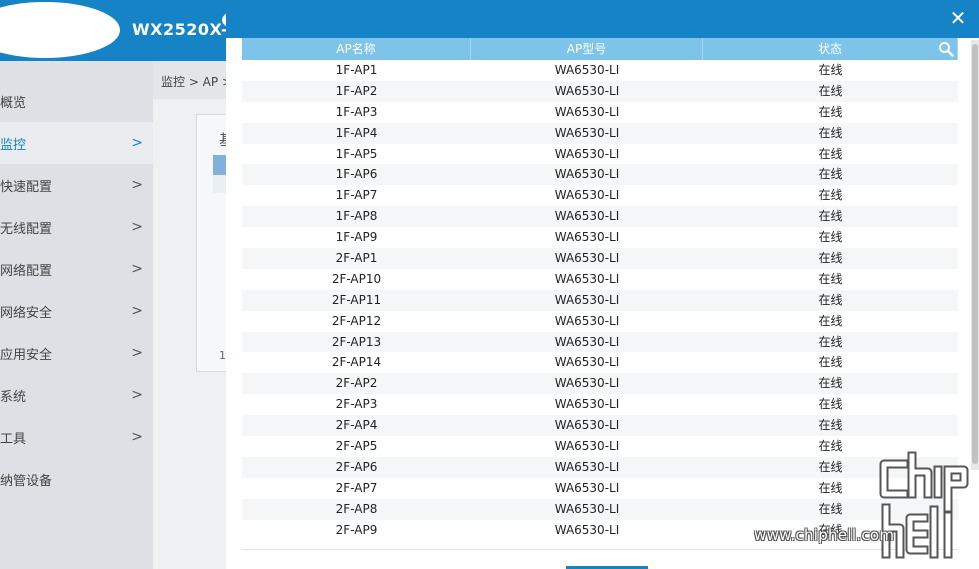 The height and width of the screenshot is (569, 979). What do you see at coordinates (356, 341) in the screenshot?
I see `cell-ap-name: 2F-AP13` at bounding box center [356, 341].